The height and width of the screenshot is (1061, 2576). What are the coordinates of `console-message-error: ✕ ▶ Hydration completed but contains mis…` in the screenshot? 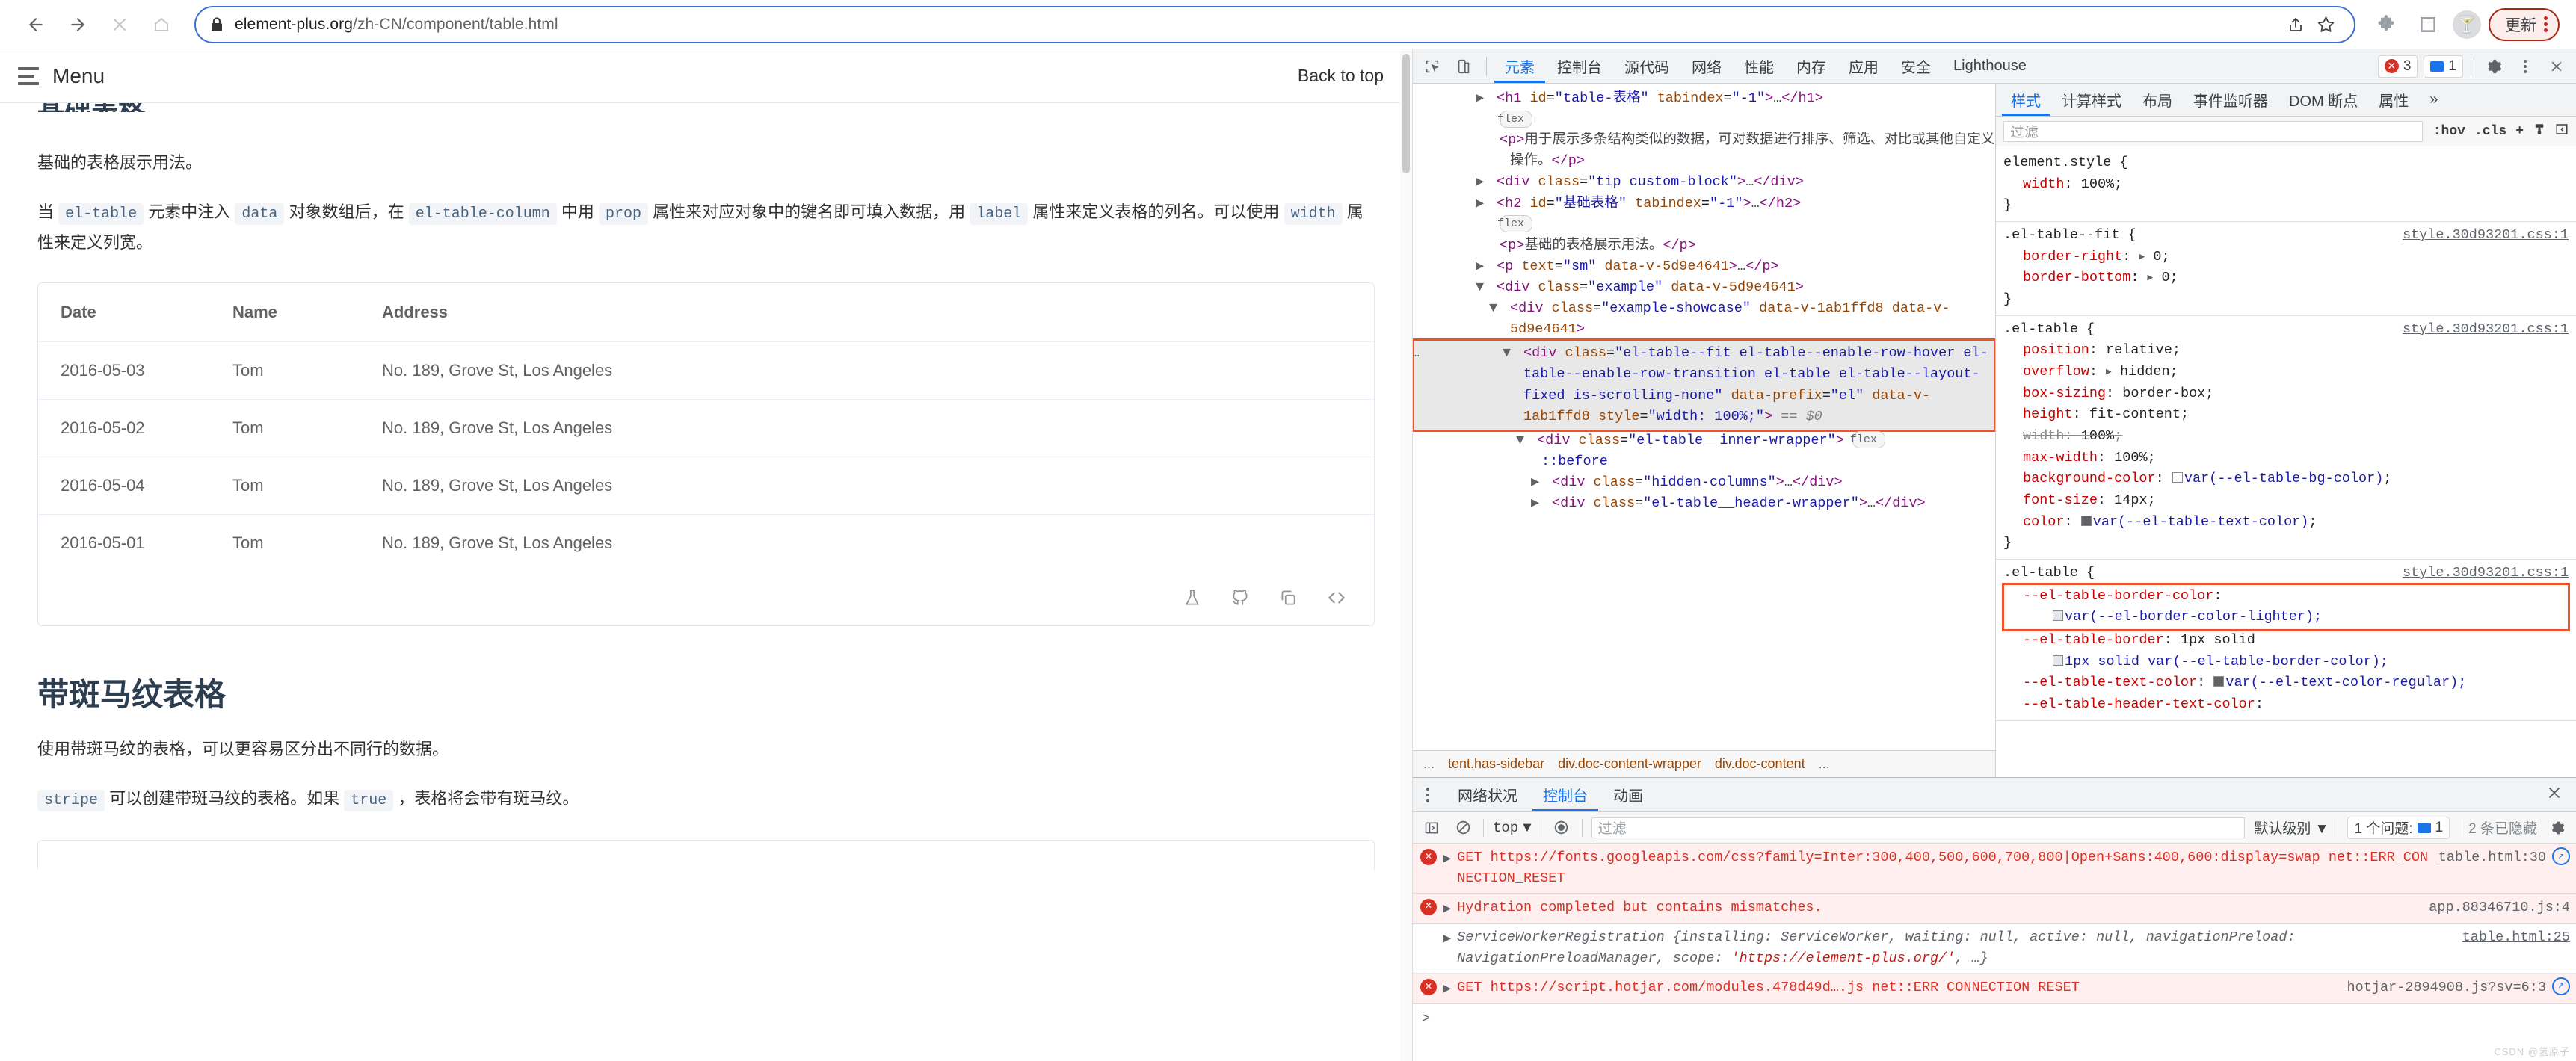 It's located at (1994, 908).